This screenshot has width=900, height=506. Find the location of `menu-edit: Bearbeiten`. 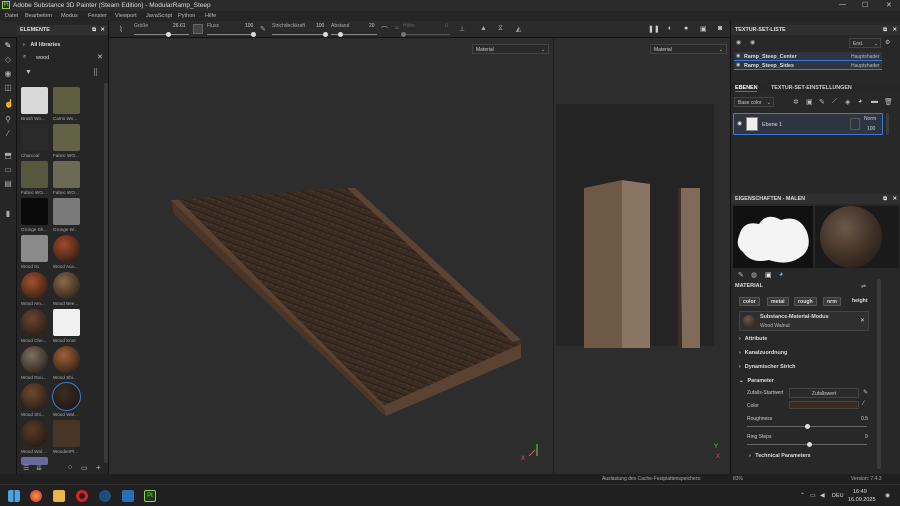

menu-edit: Bearbeiten is located at coordinates (38, 16).